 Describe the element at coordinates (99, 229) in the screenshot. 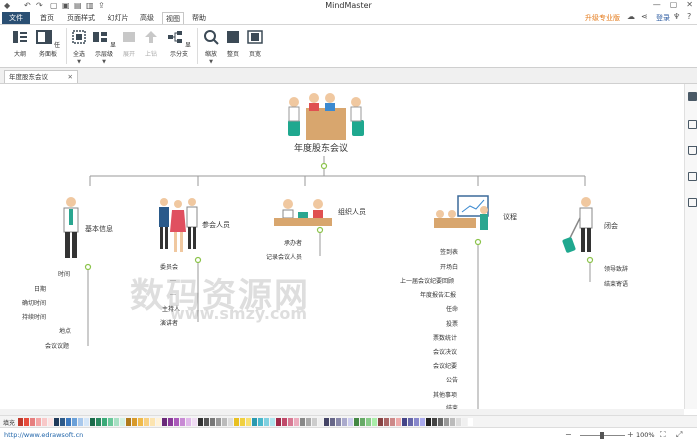

I see `branch-basic-info: 基本信息` at that location.